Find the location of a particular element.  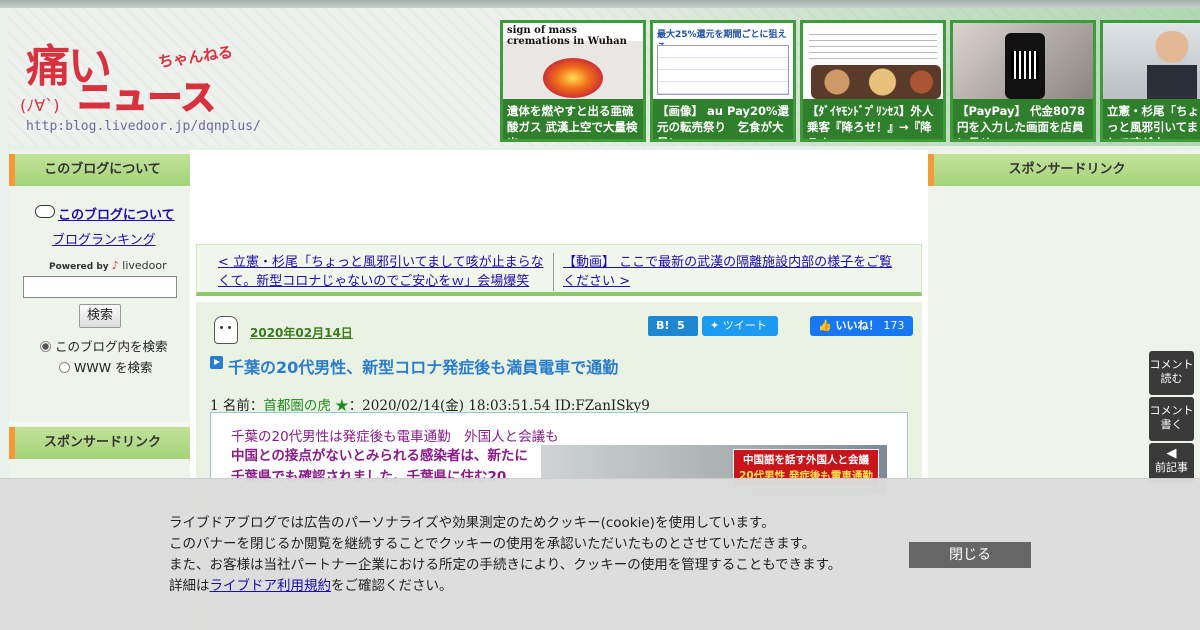

thumb-caption: 【画像】 au Pay20%還元の転売祭り 乞食が大量に is located at coordinates (723, 119).